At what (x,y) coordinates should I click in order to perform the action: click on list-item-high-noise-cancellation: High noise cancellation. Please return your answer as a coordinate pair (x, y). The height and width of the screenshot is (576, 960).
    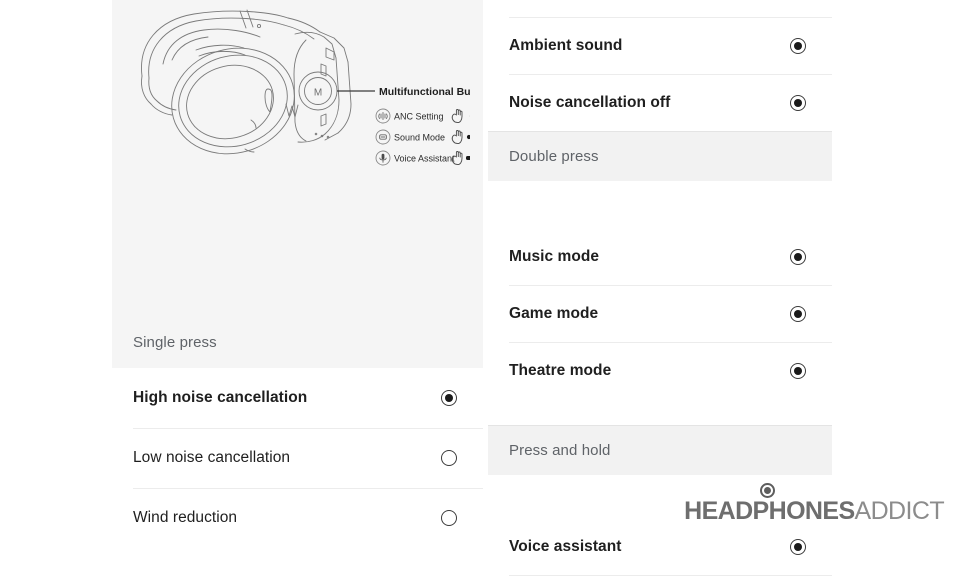
    Looking at the image, I should click on (297, 398).